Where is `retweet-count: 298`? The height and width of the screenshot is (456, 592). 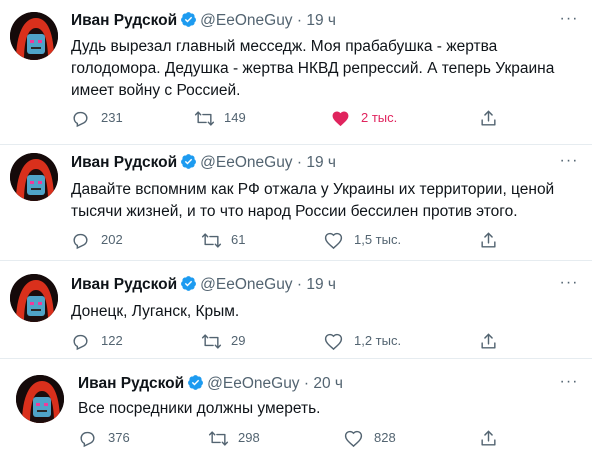 retweet-count: 298 is located at coordinates (249, 437).